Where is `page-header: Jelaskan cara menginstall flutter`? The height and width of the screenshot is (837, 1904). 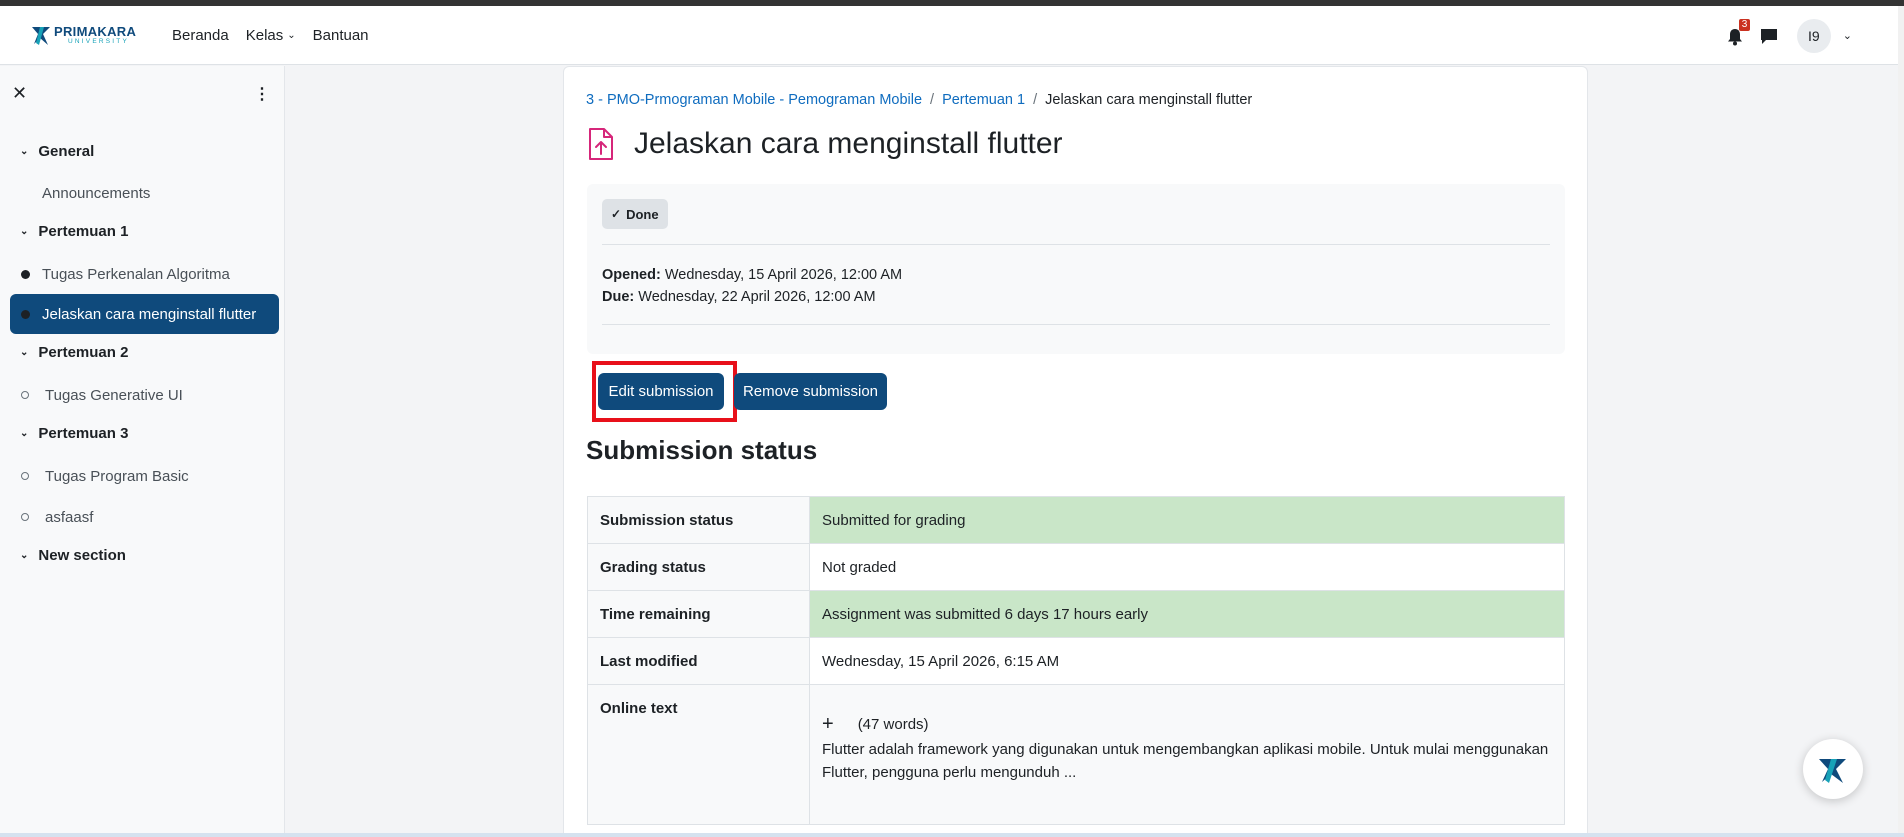
page-header: Jelaskan cara menginstall flutter is located at coordinates (824, 144).